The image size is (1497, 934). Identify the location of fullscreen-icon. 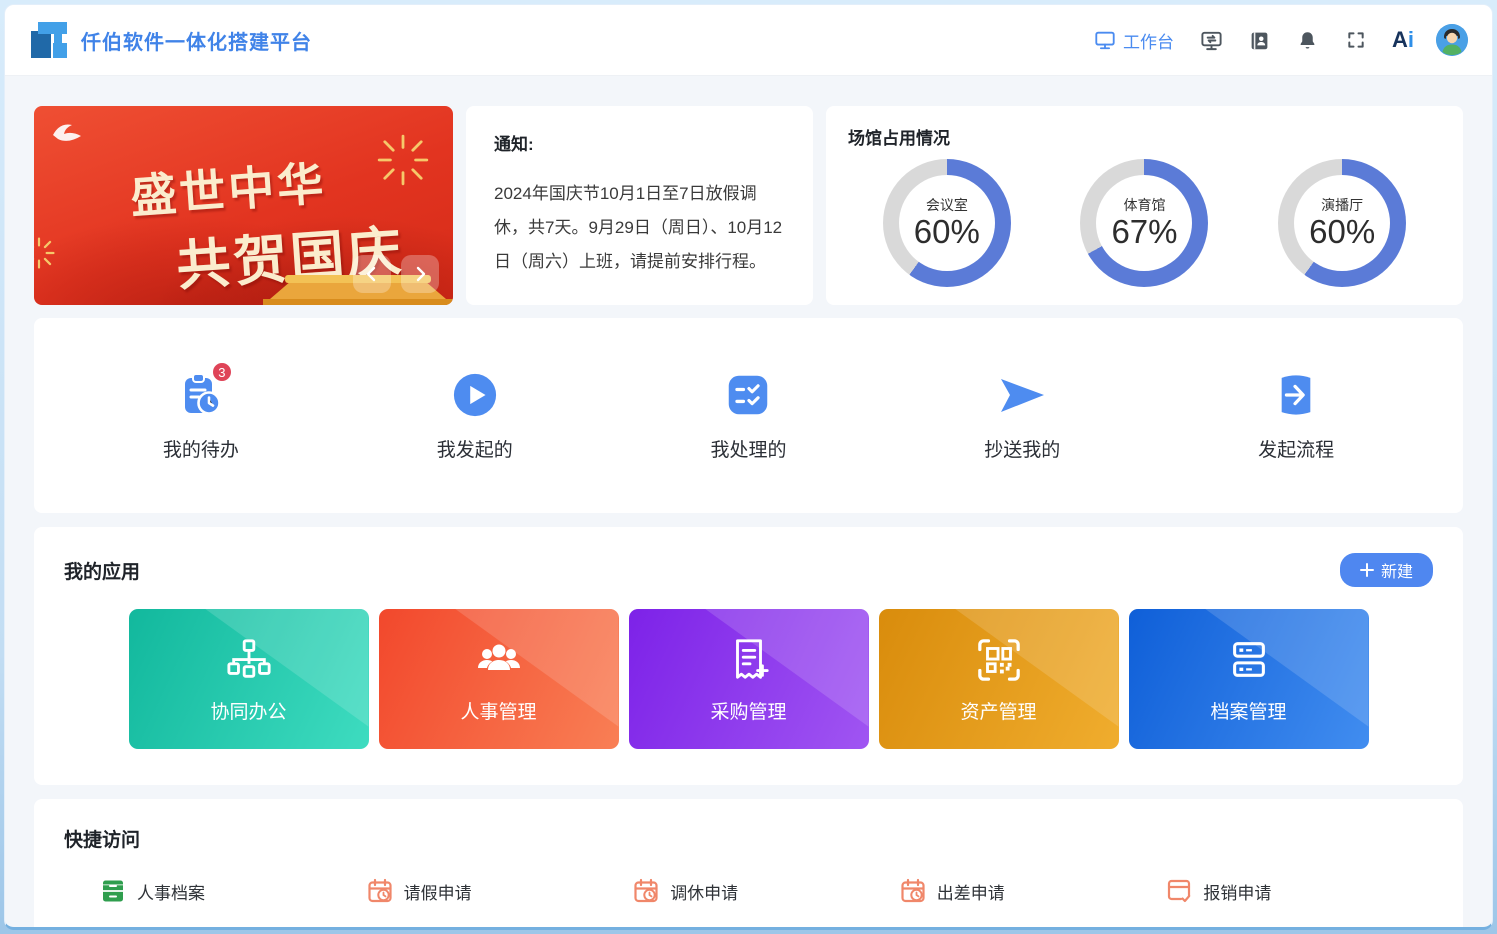
(1356, 40).